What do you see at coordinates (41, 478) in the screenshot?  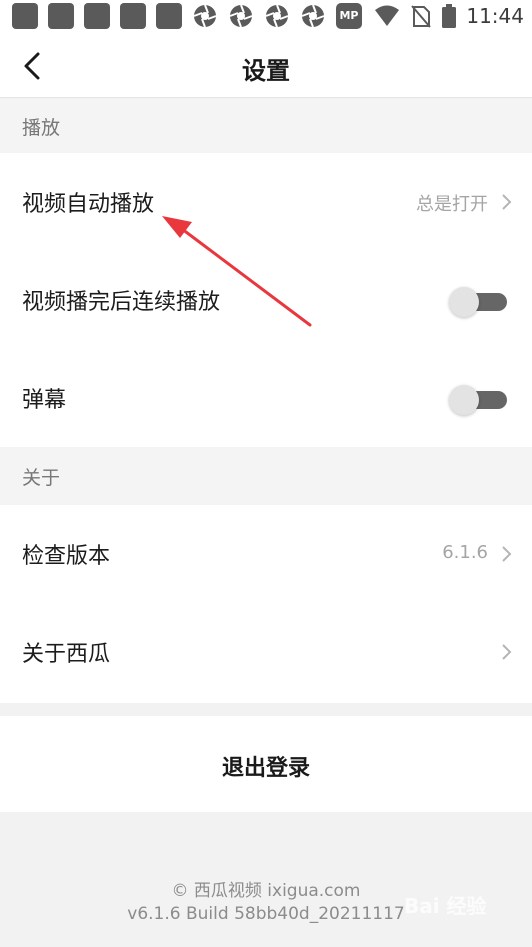 I see `section-title: 关于` at bounding box center [41, 478].